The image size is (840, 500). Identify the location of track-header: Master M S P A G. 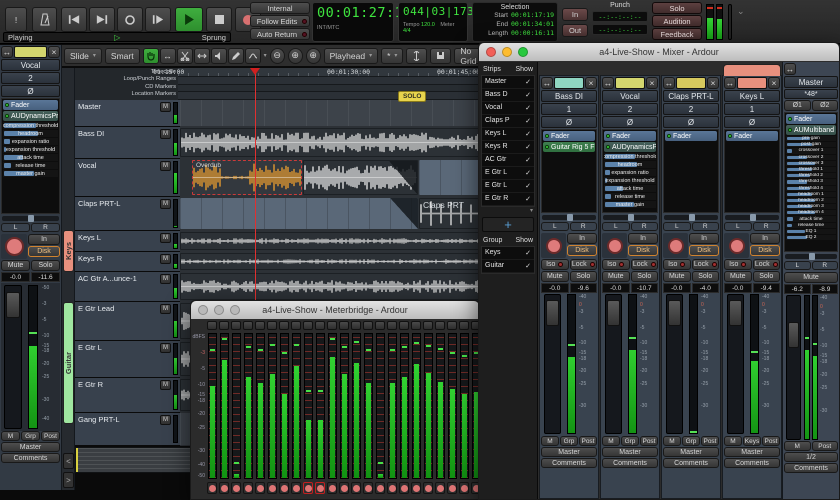
(127, 113).